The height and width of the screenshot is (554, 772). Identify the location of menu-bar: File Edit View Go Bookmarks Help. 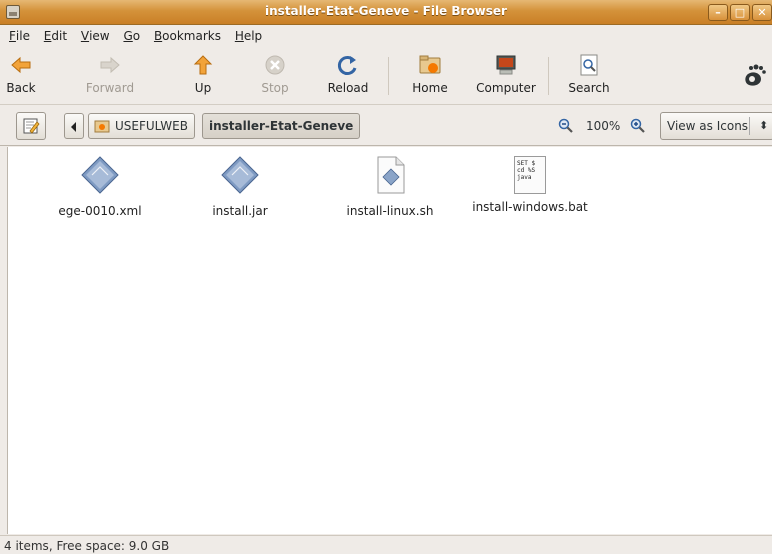
(386, 37).